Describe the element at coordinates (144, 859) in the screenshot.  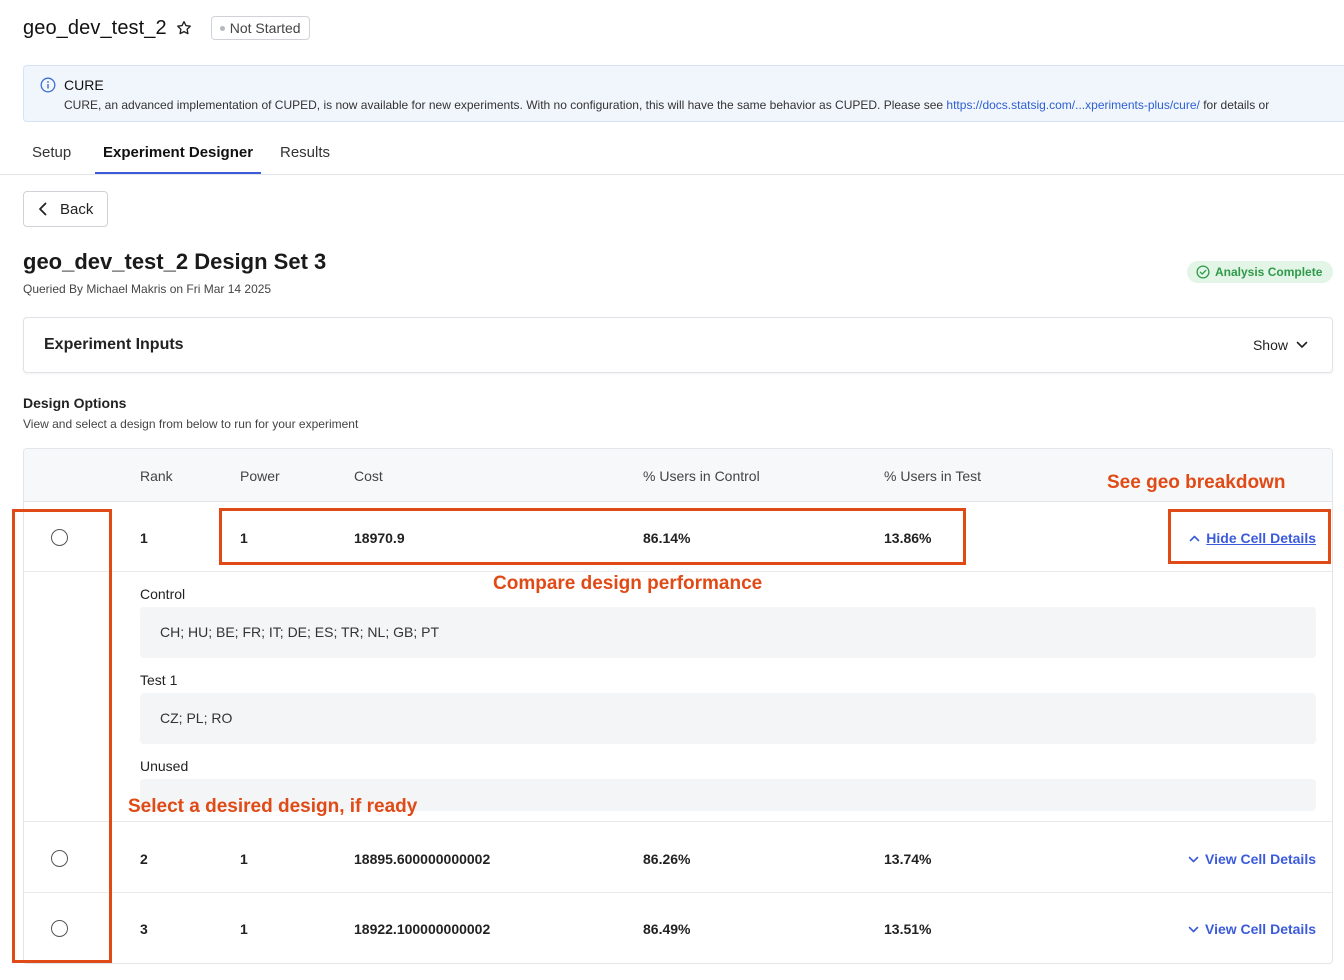
I see `rank-cell: 2` at that location.